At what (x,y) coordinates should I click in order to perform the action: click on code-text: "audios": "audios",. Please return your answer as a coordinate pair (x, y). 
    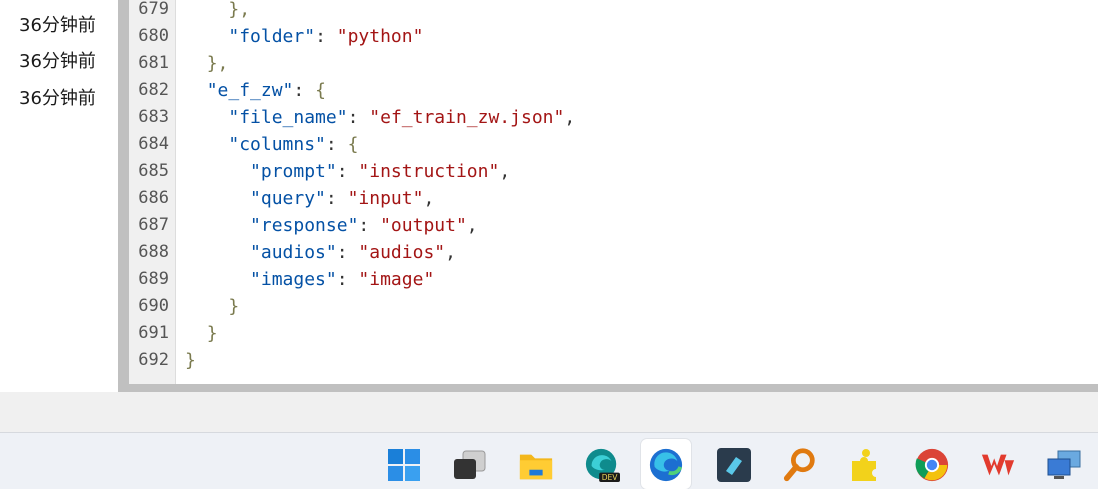
    Looking at the image, I should click on (320, 252).